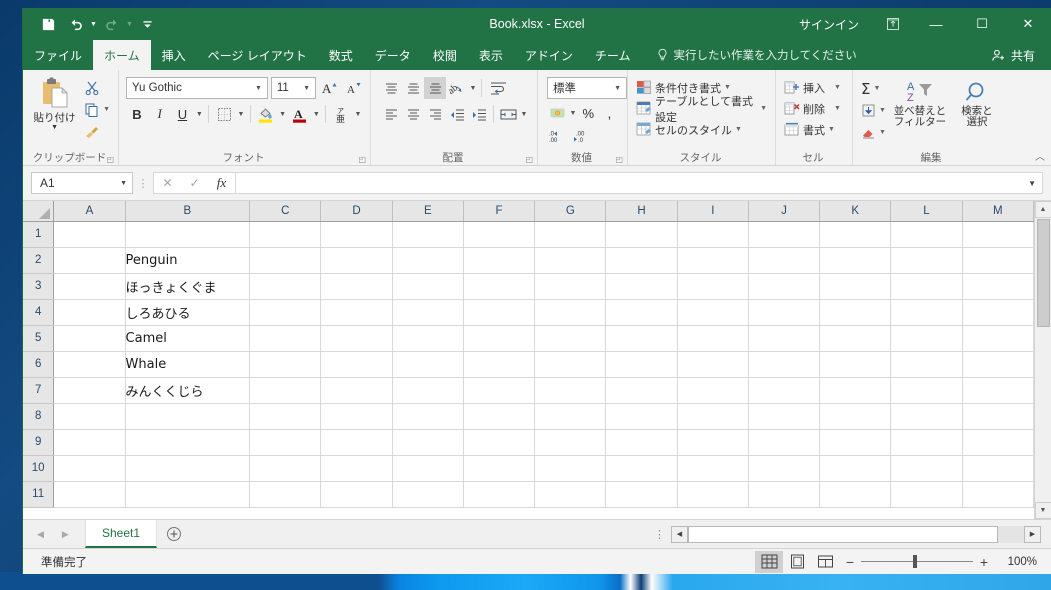 The height and width of the screenshot is (590, 1051). Describe the element at coordinates (285, 260) in the screenshot. I see `cell-C2` at that location.